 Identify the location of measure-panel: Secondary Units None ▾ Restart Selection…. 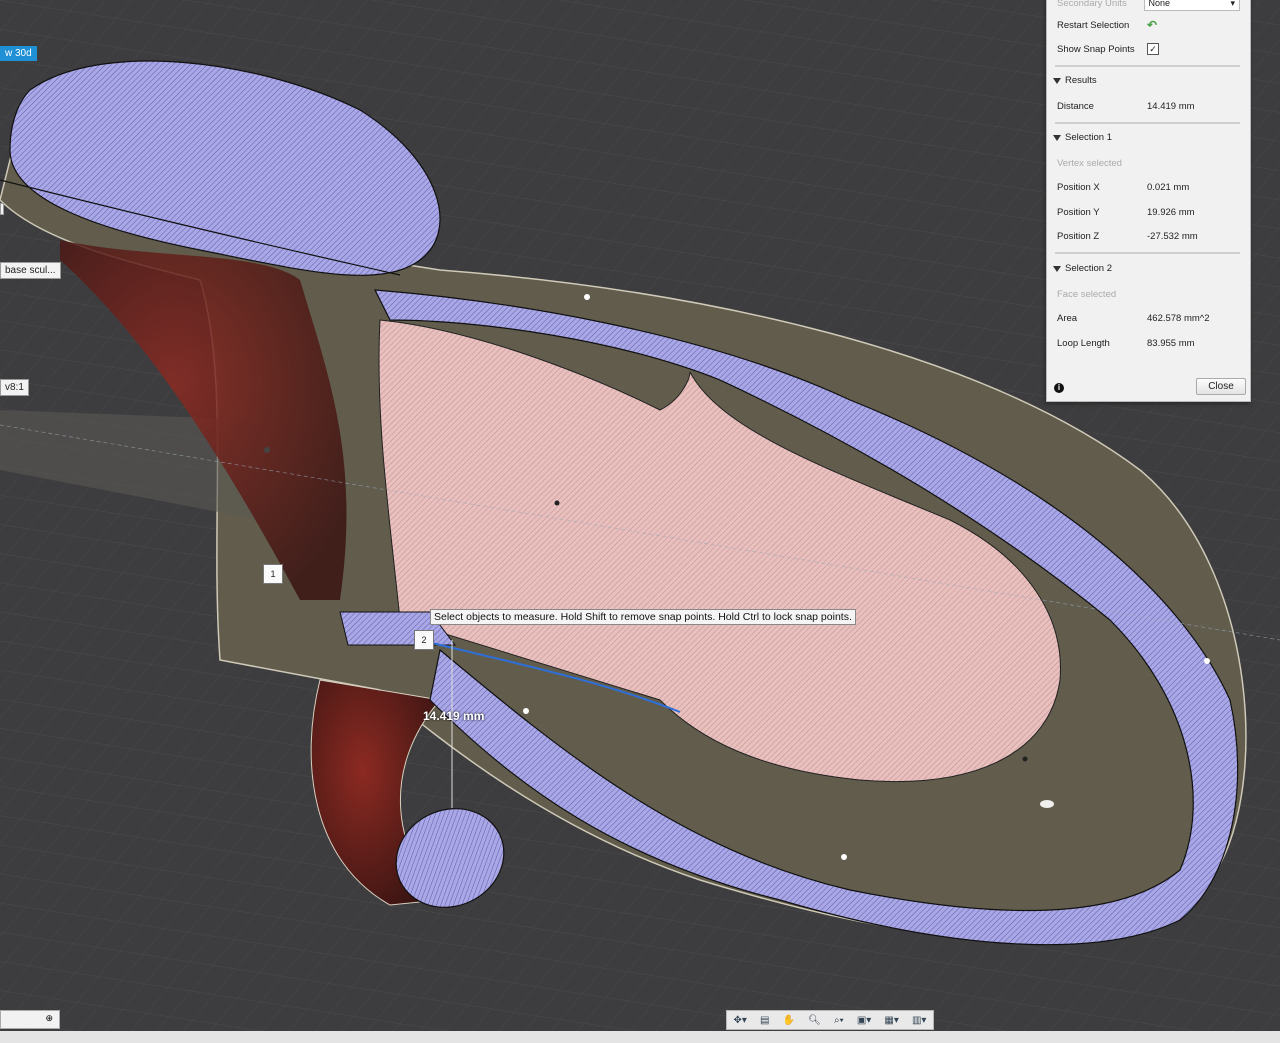
(1148, 201).